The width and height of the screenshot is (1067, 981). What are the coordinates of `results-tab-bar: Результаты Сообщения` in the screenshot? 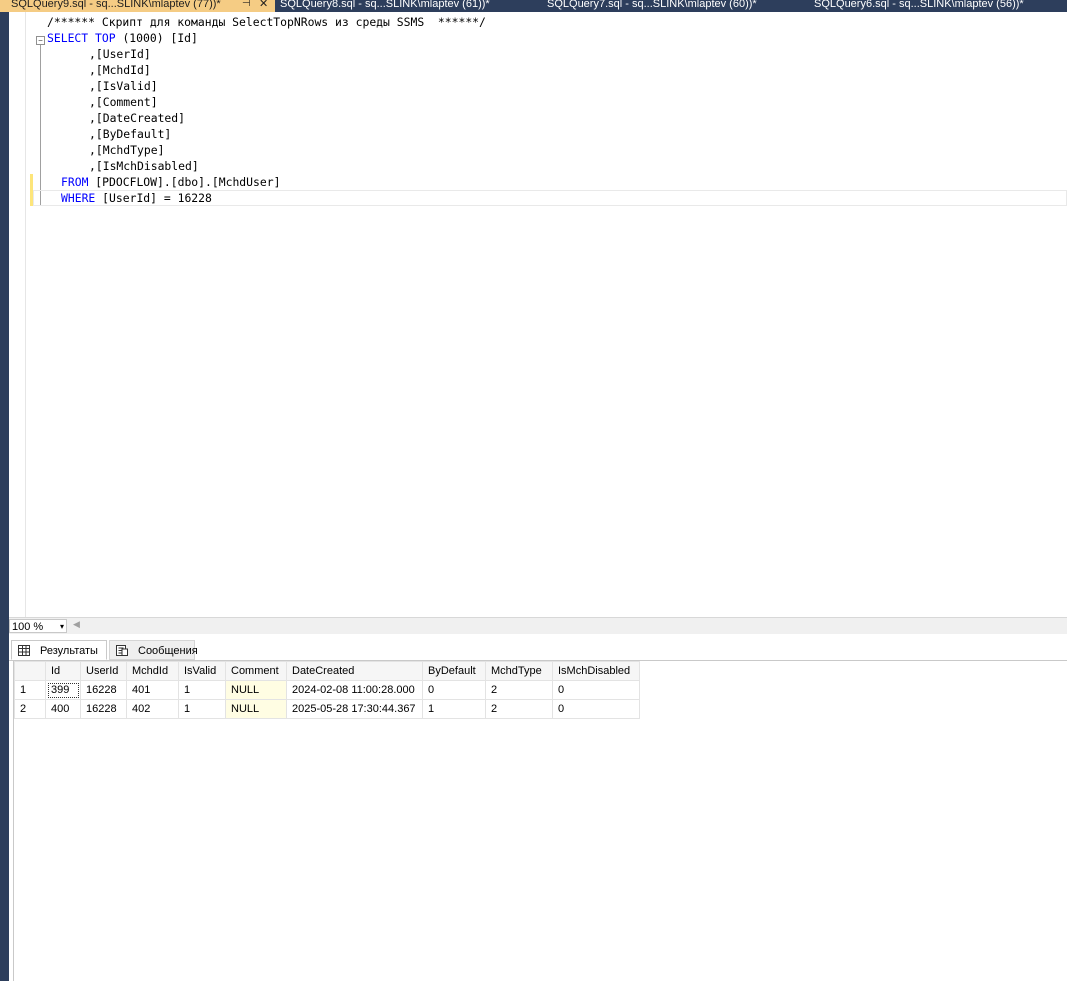 It's located at (538, 649).